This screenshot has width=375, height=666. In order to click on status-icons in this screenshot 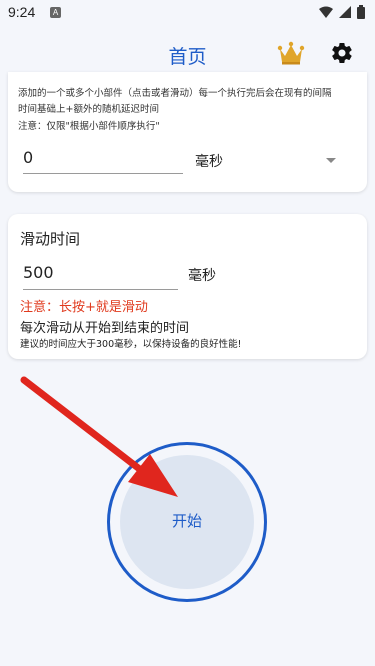, I will do `click(342, 12)`.